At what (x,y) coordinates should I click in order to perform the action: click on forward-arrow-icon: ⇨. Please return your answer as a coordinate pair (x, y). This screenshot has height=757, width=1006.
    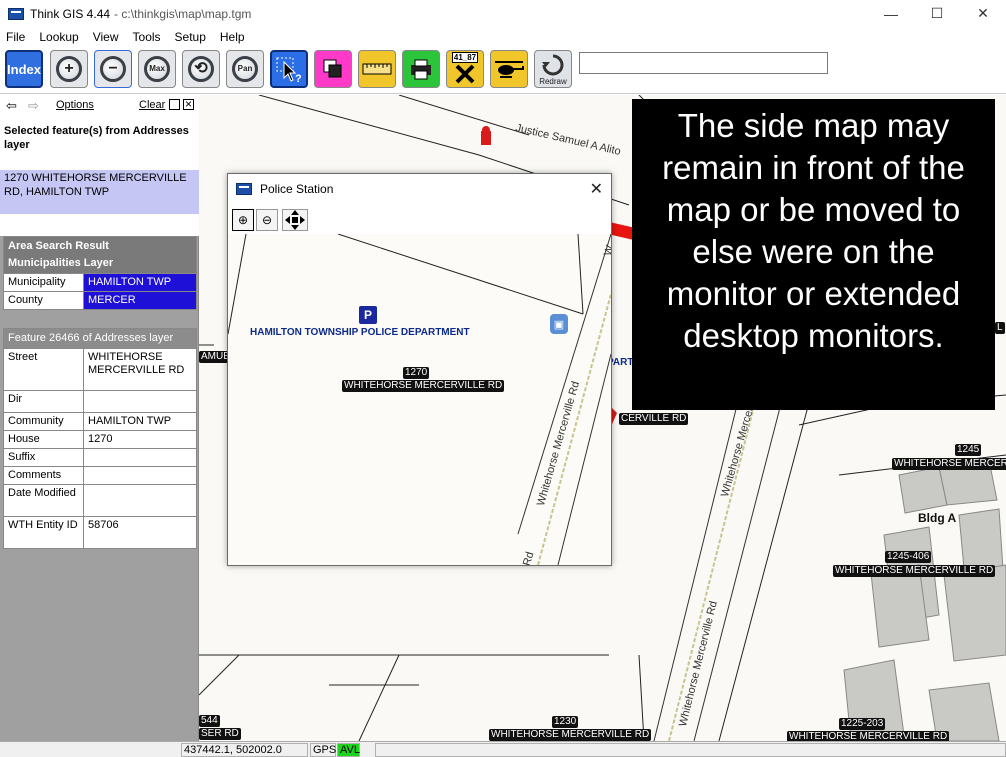
    Looking at the image, I should click on (33, 106).